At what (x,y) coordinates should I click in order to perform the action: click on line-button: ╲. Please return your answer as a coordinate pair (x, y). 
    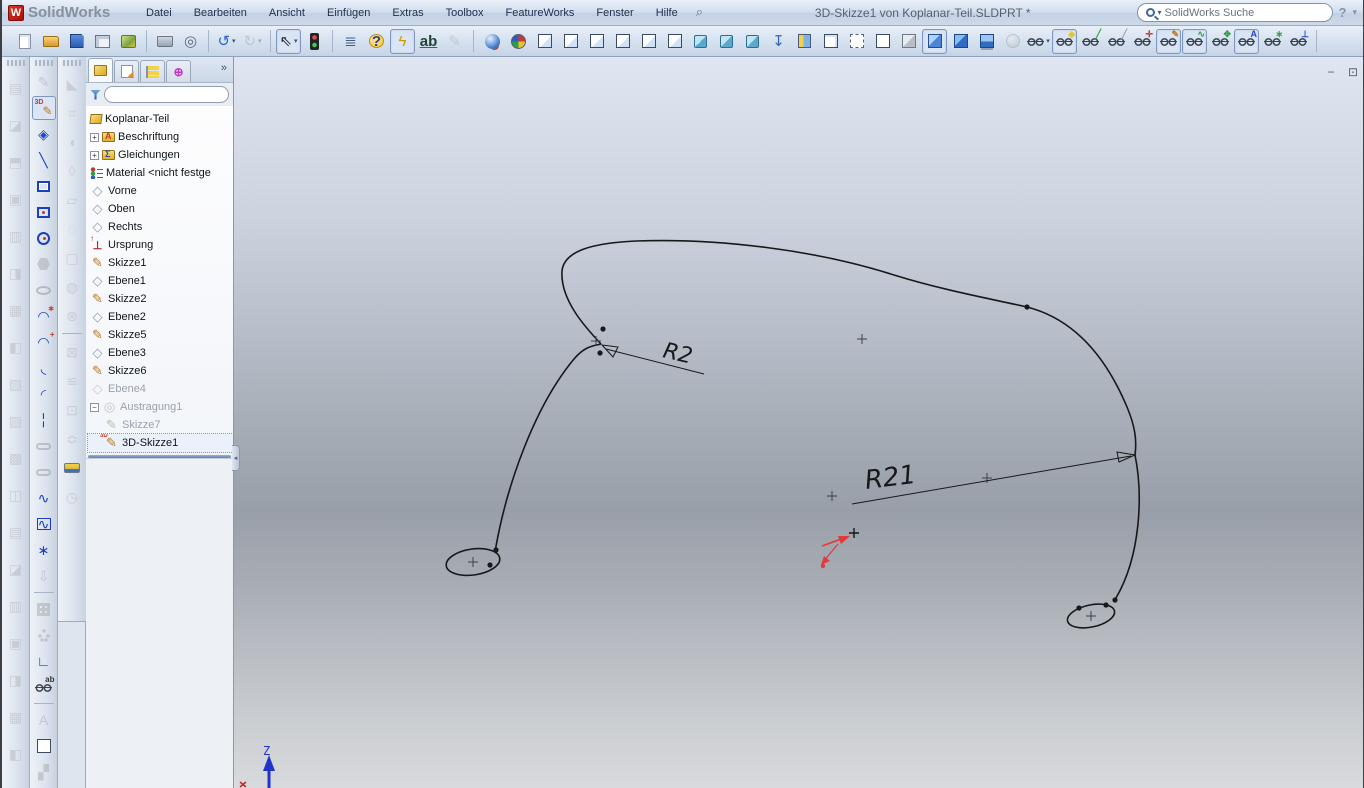
    Looking at the image, I should click on (44, 160).